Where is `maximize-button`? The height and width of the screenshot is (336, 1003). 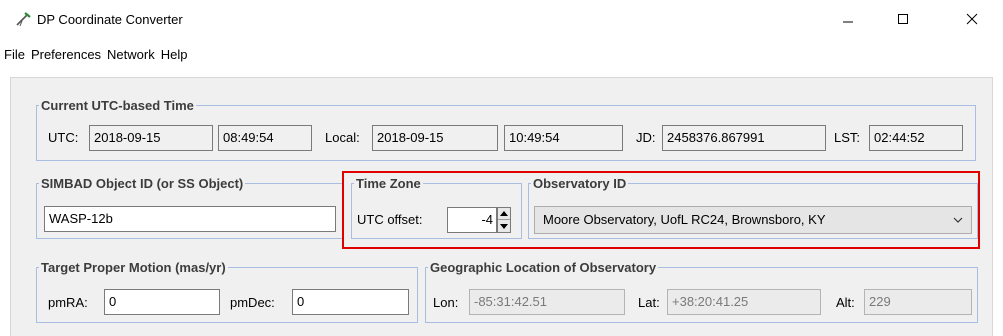 maximize-button is located at coordinates (903, 20).